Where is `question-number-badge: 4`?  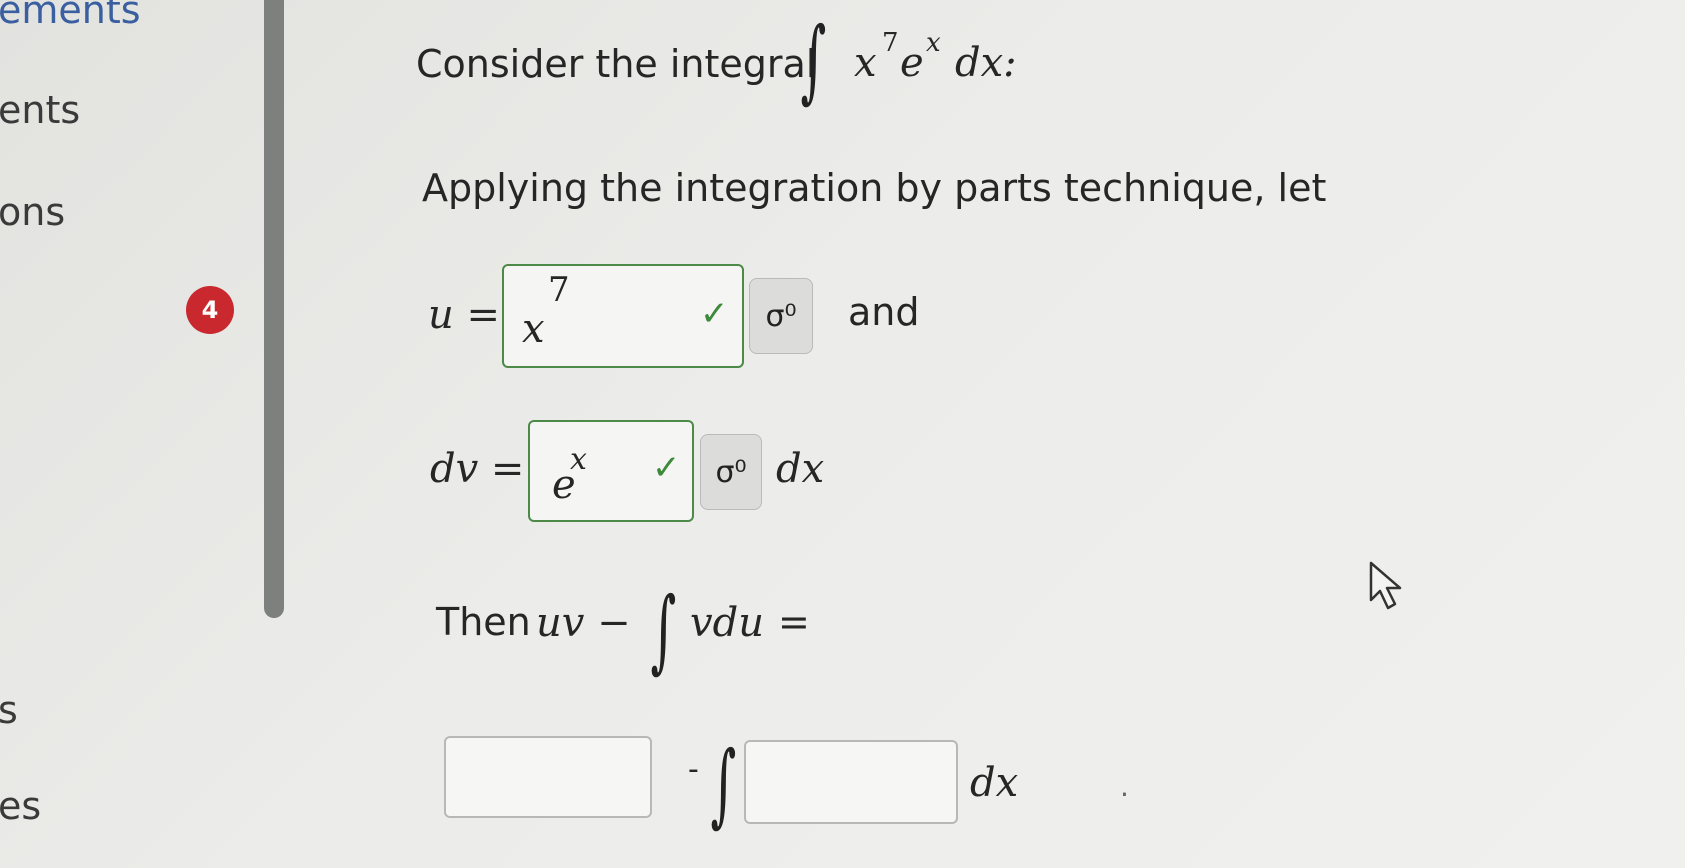
question-number-badge: 4 is located at coordinates (210, 310).